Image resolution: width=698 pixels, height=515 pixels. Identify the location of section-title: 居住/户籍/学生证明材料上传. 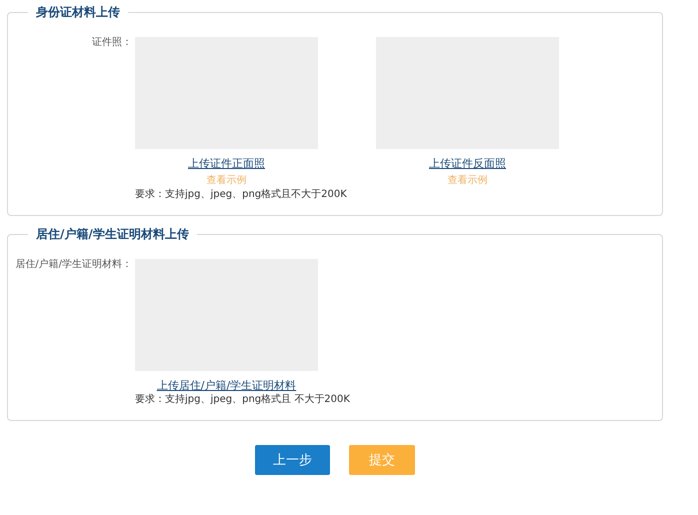
(112, 234).